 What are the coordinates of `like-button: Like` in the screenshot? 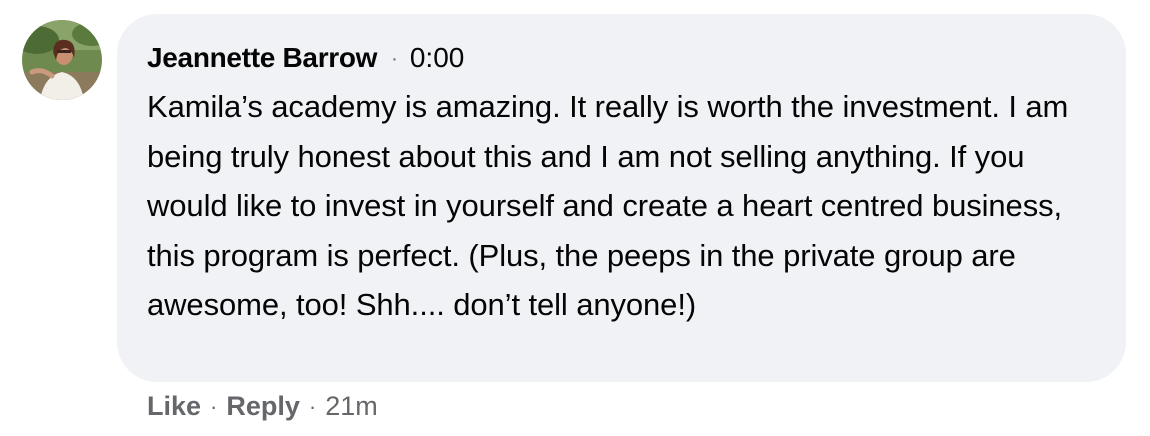 It's located at (174, 406).